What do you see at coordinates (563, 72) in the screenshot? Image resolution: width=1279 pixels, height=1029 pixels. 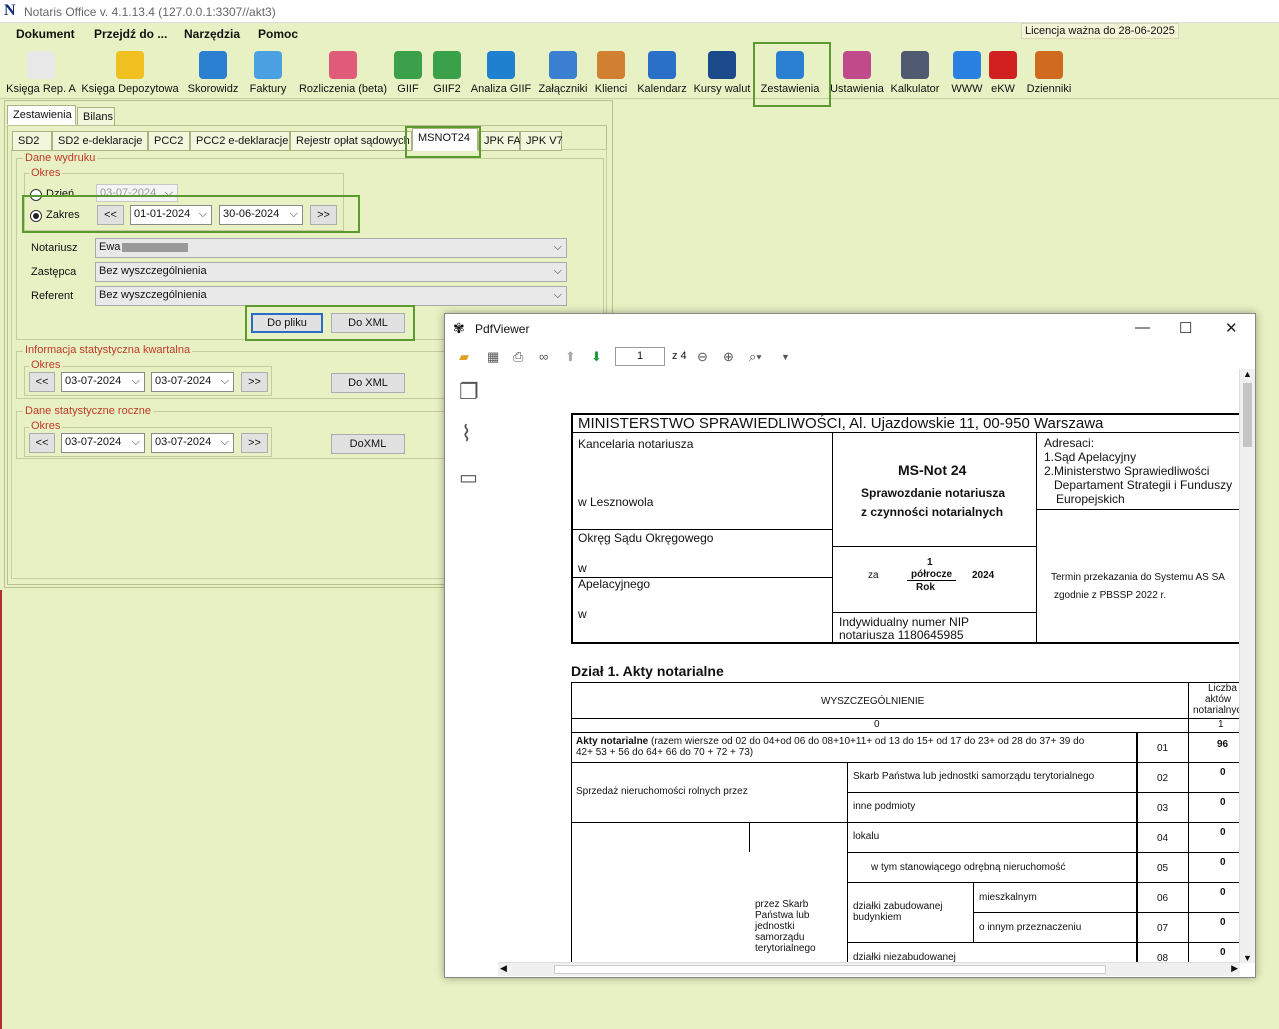 I see `toolbar-załączniki-button: Załączniki` at bounding box center [563, 72].